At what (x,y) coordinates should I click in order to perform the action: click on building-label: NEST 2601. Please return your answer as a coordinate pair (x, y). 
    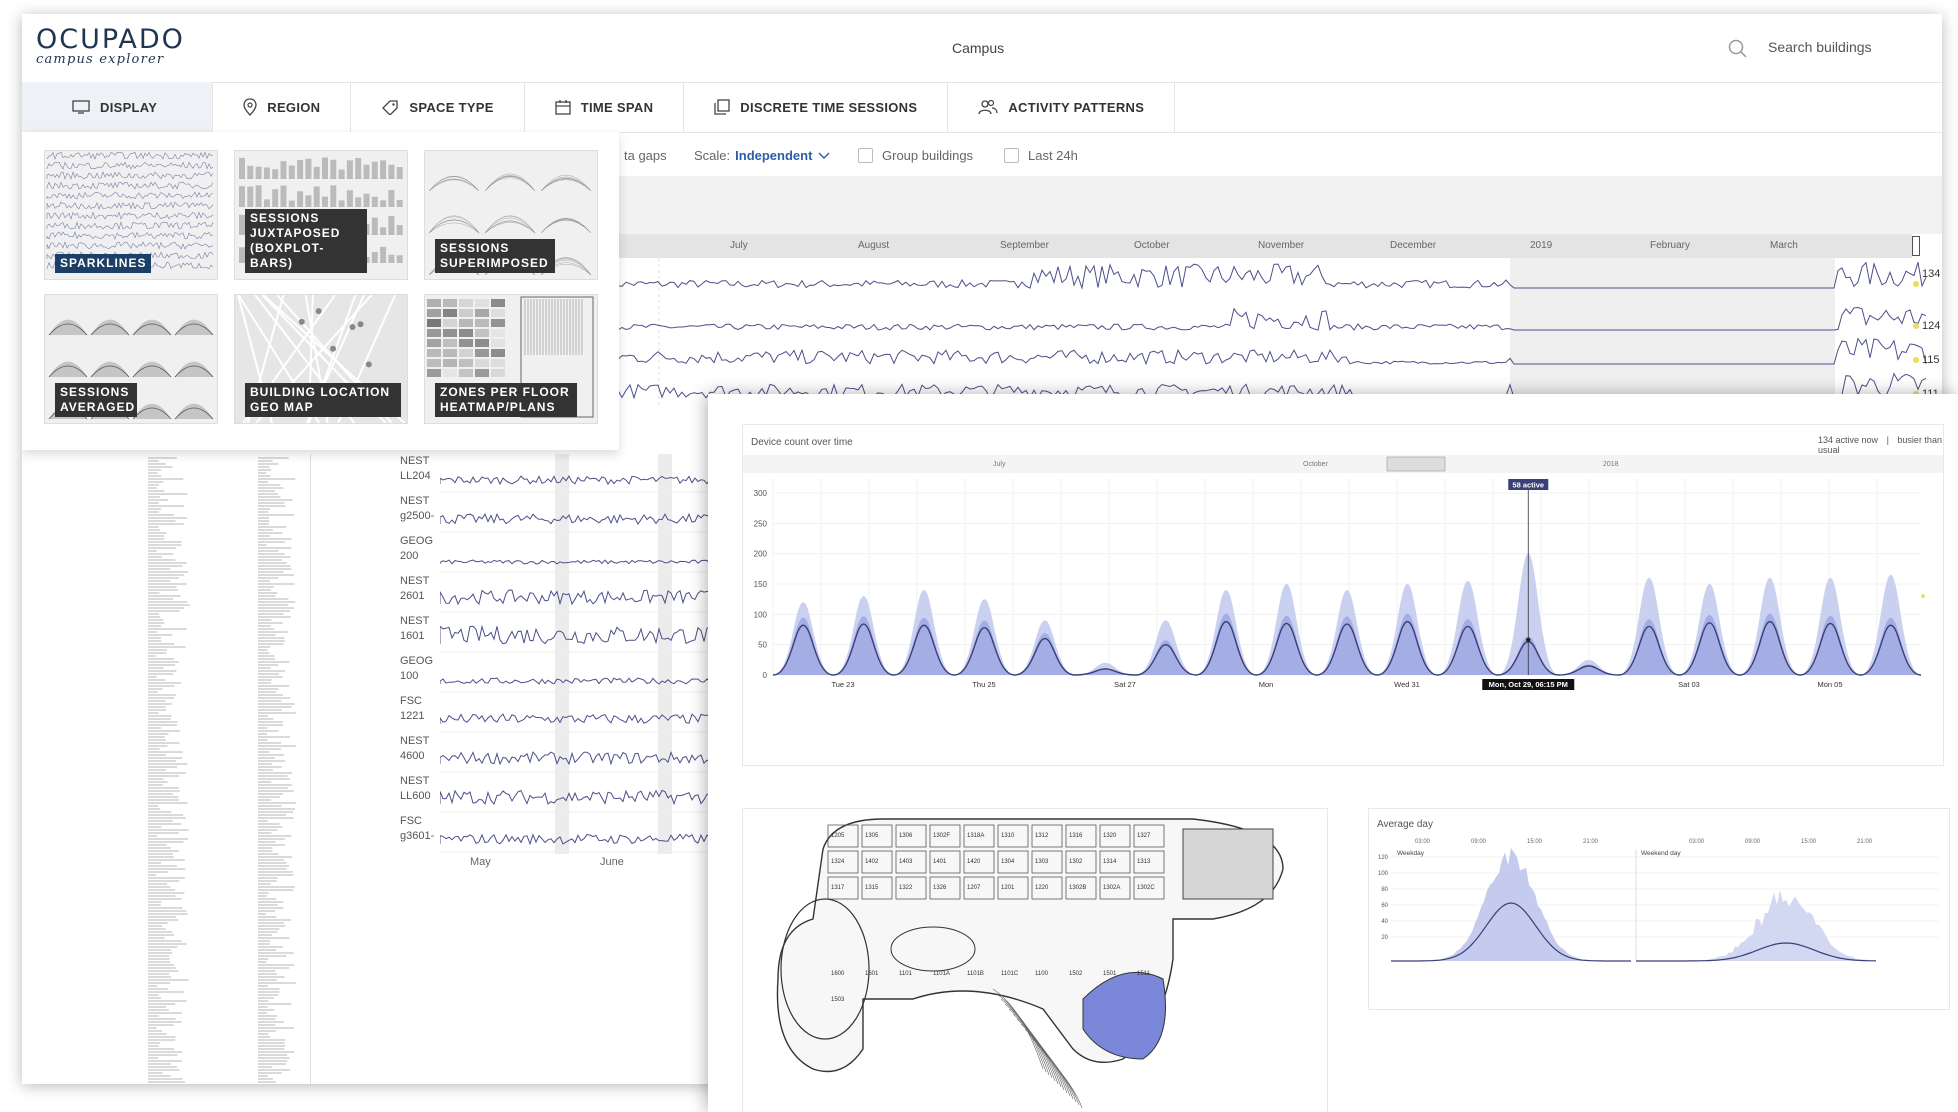
    Looking at the image, I should click on (414, 589).